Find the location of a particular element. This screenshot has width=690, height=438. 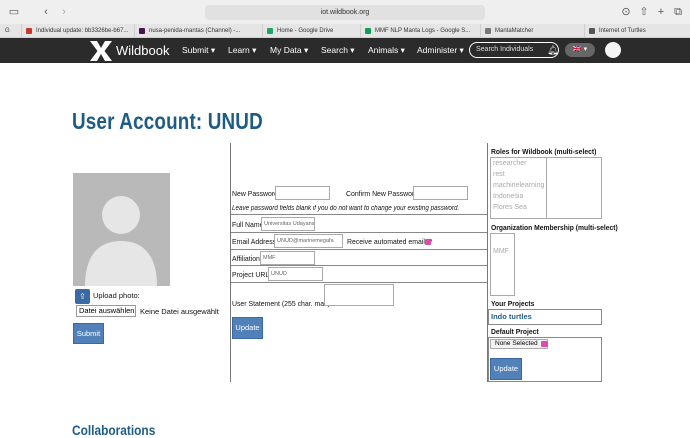

select-value: None Selected is located at coordinates (516, 343).